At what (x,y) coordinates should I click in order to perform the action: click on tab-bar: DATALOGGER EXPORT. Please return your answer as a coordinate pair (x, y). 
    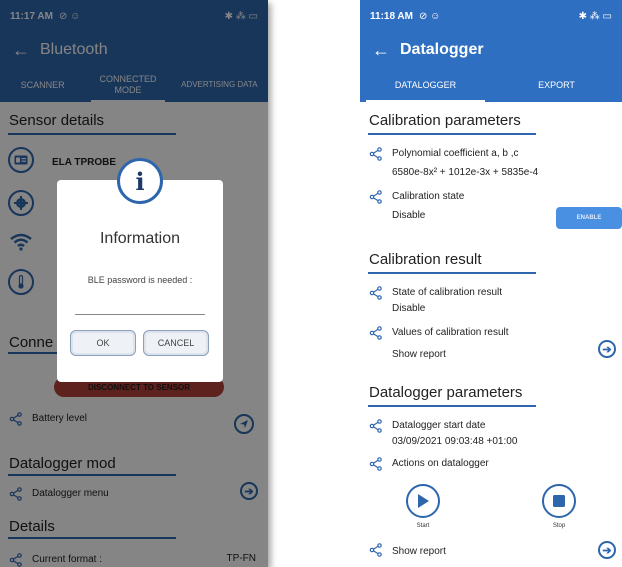
    Looking at the image, I should click on (491, 85).